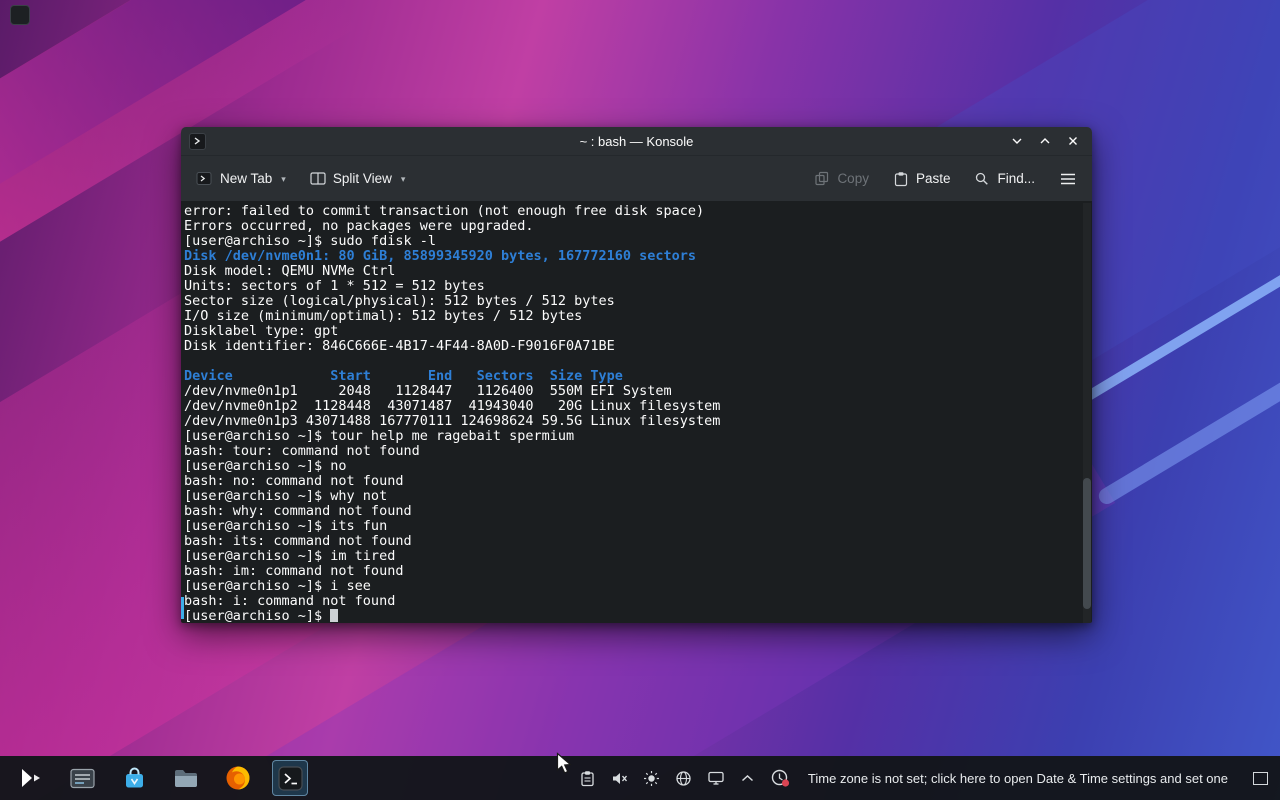  Describe the element at coordinates (334, 615) in the screenshot. I see `terminal-cursor` at that location.